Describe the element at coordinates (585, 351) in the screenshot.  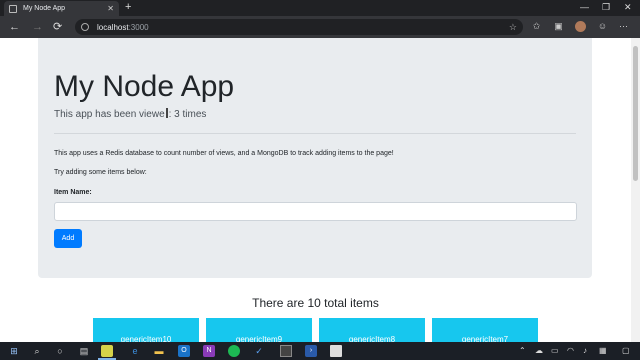
I see `volume-icon: ♪` at that location.